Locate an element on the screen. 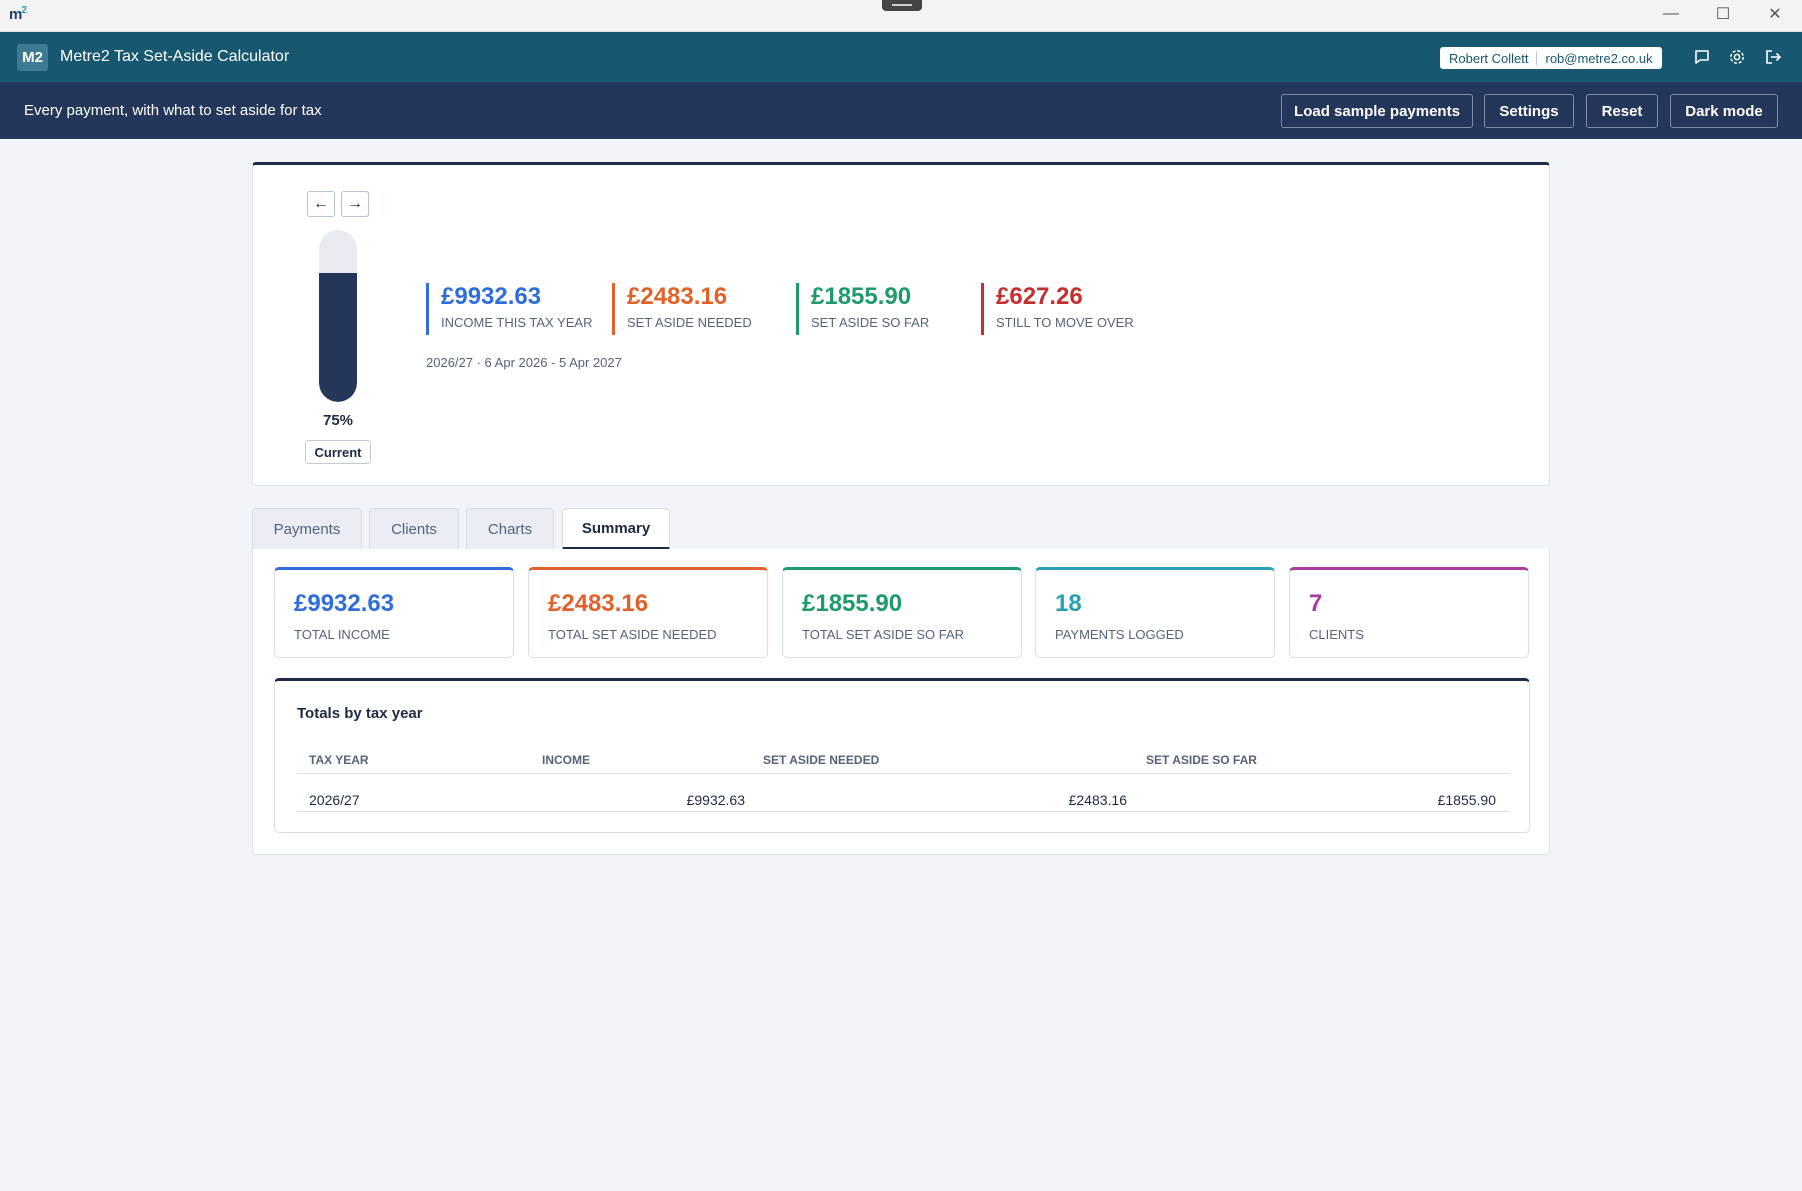 This screenshot has width=1802, height=1191. tax-year-date-range: 2026/27 · 6 Apr 2026 - 5 Apr 2027 is located at coordinates (524, 362).